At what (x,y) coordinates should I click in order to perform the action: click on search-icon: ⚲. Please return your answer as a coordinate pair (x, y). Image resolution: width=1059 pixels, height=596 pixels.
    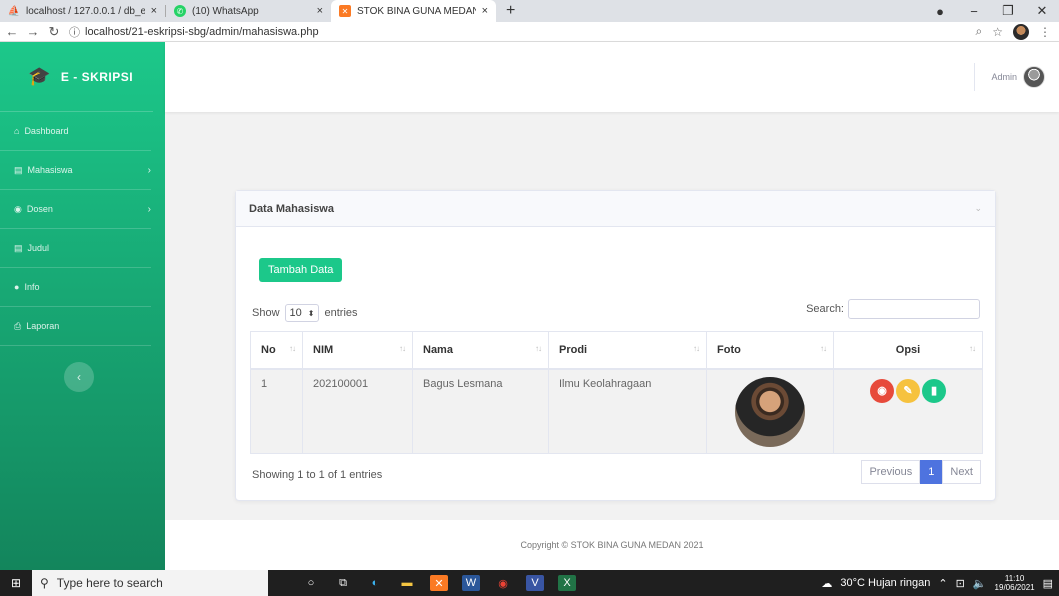
    Looking at the image, I should click on (44, 583).